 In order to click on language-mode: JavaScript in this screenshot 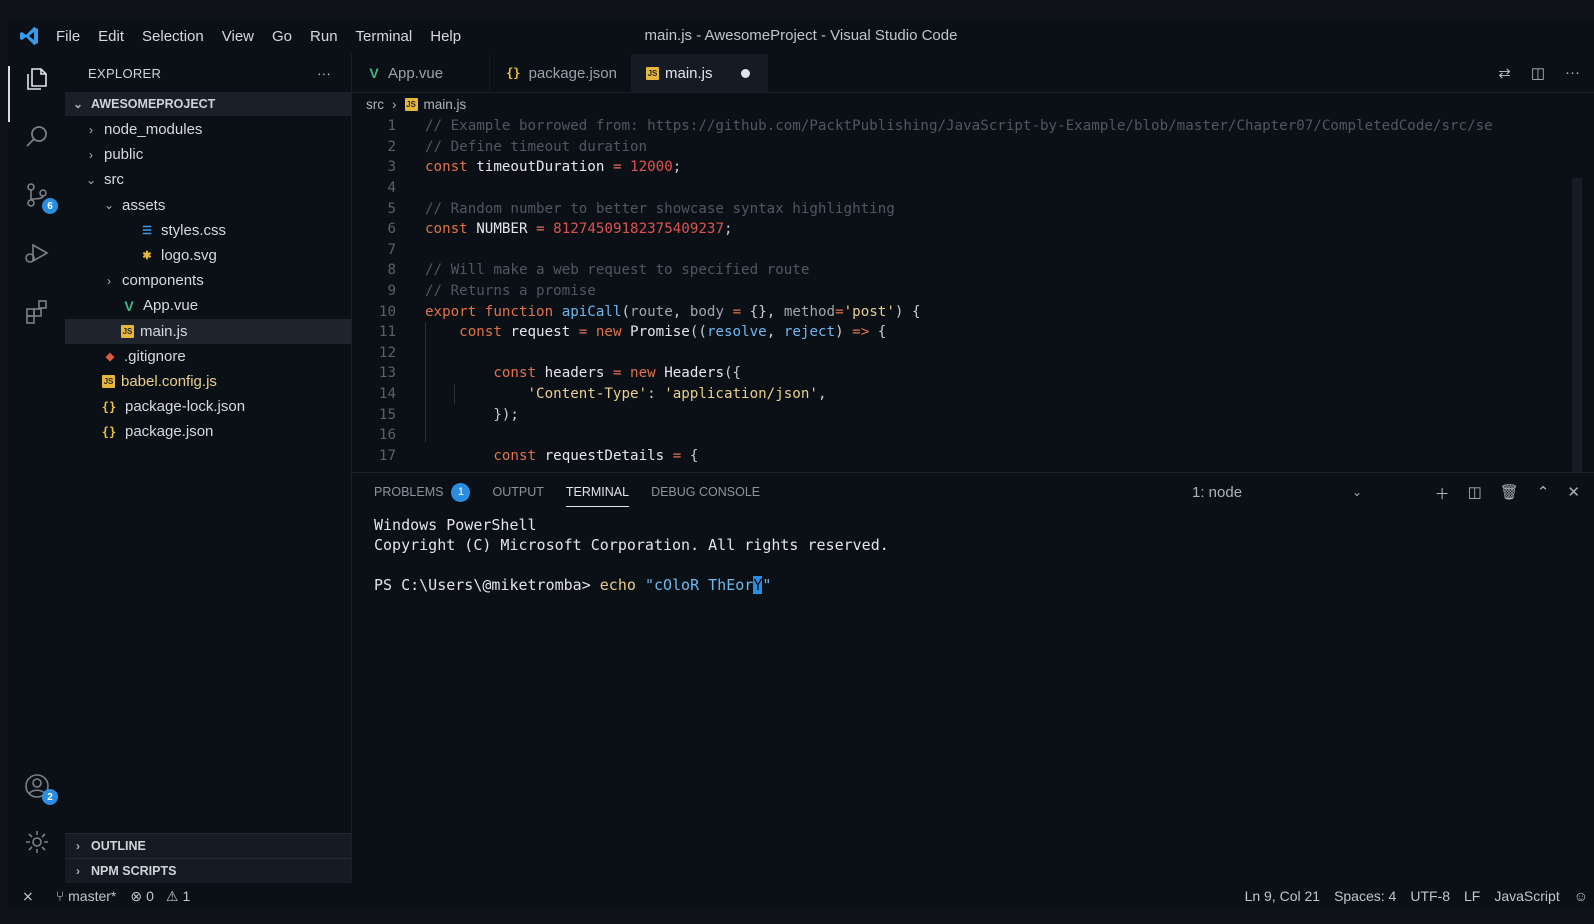, I will do `click(1526, 896)`.